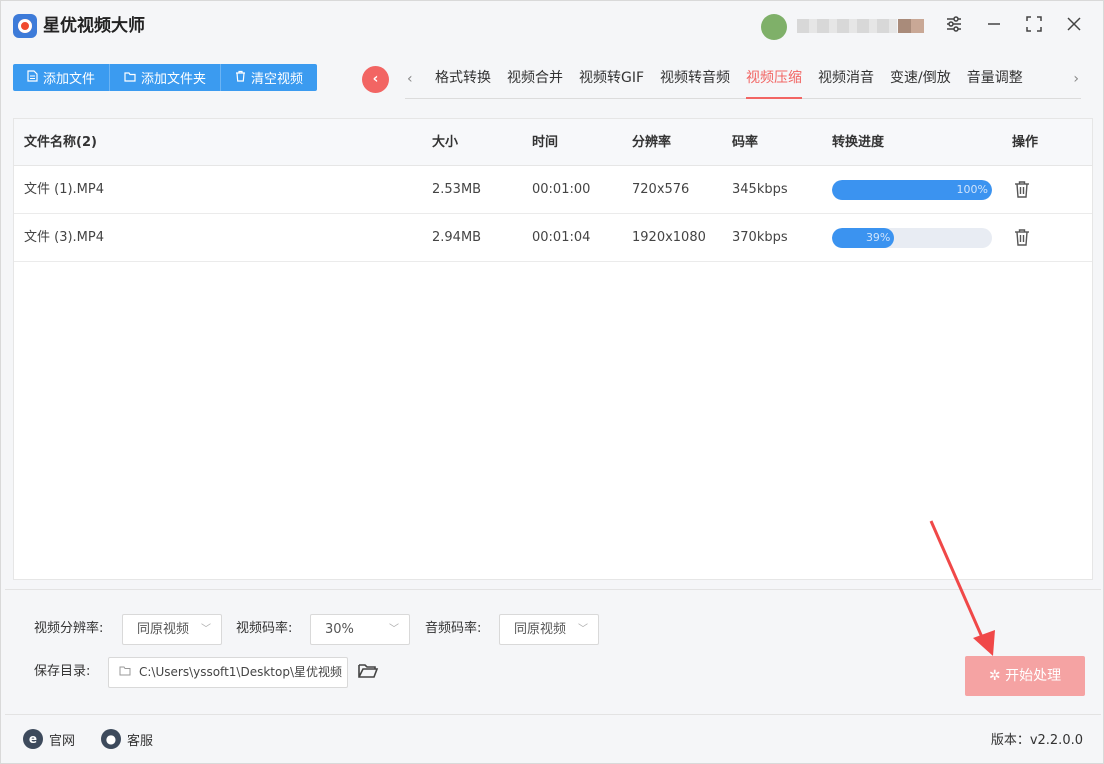 This screenshot has width=1104, height=764. Describe the element at coordinates (174, 79) in the screenshot. I see `add-folder-label: 添加文件夹` at that location.